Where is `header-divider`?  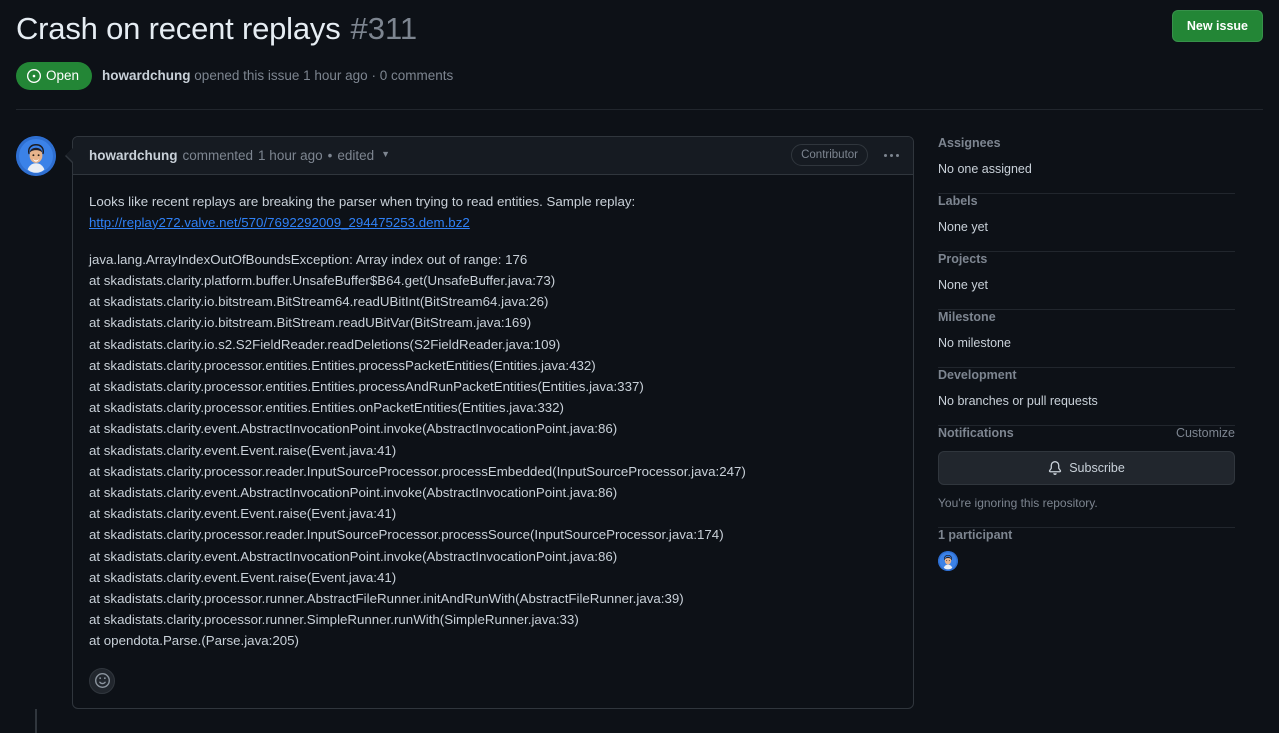
header-divider is located at coordinates (639, 109).